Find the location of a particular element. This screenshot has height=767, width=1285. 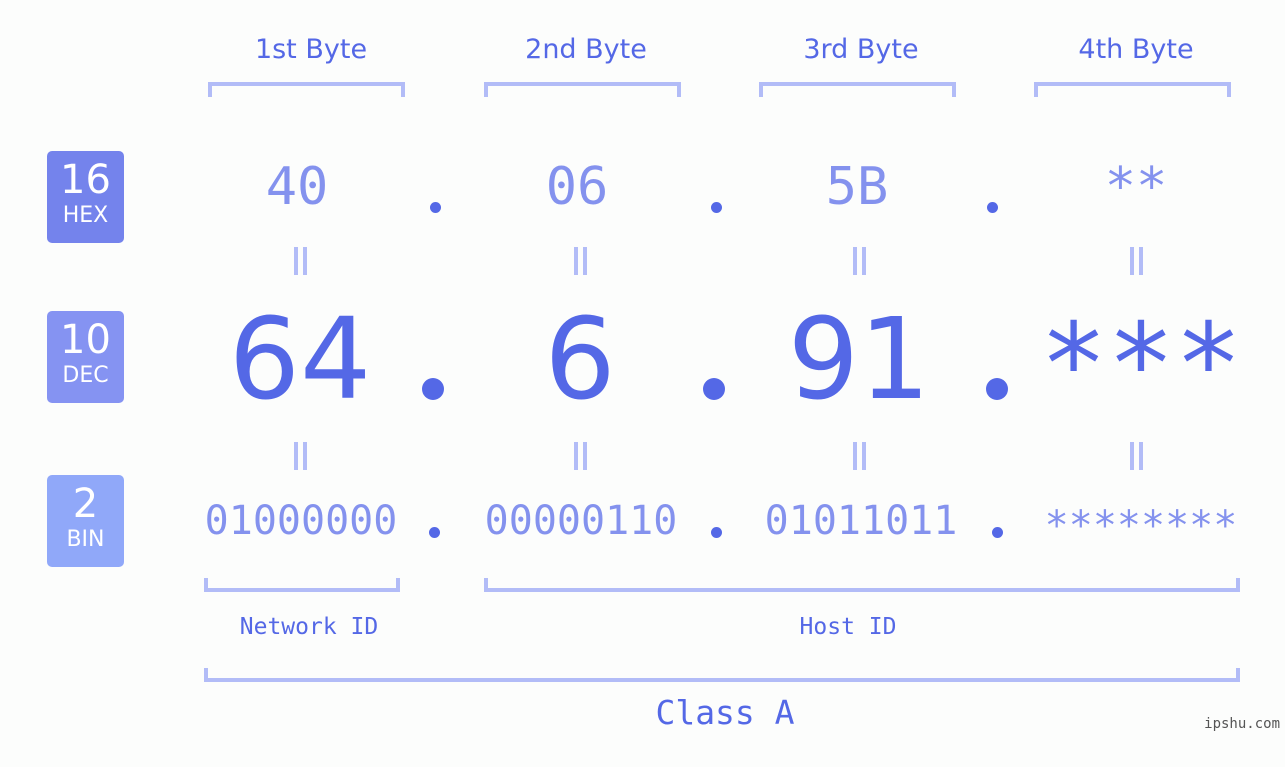

dec-base: 10 is located at coordinates (85, 340).